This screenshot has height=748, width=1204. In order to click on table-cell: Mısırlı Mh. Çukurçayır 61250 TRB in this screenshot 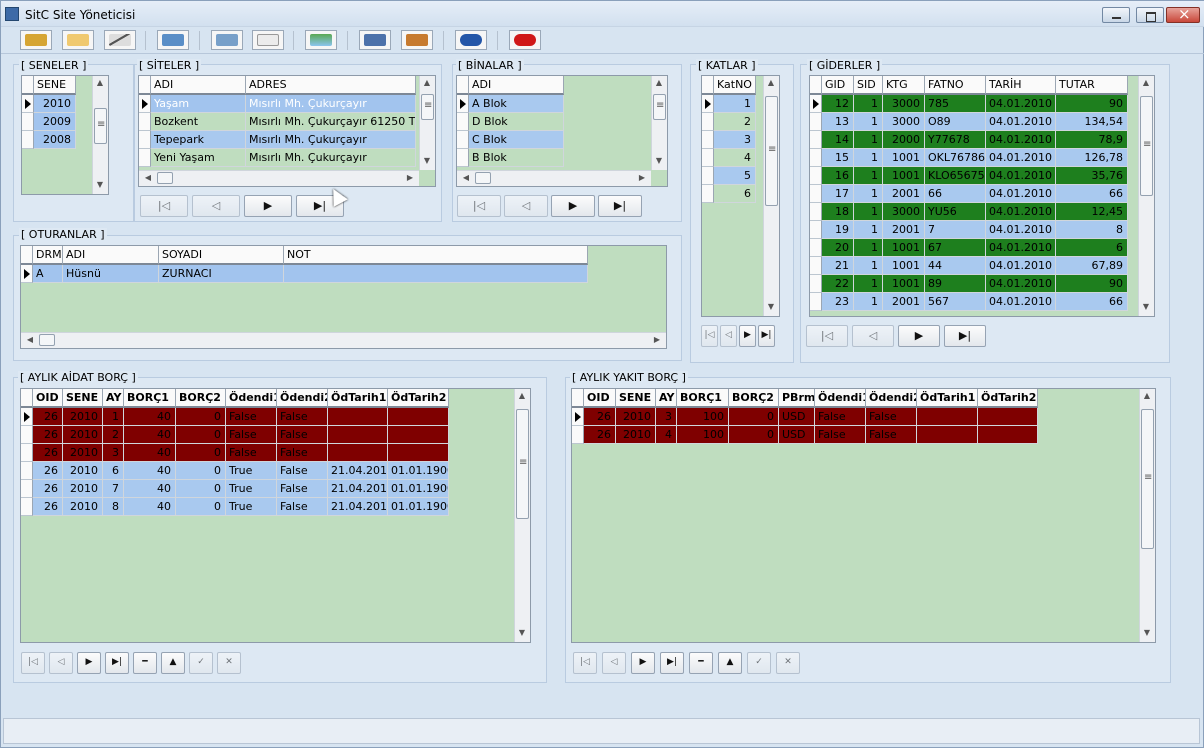, I will do `click(331, 122)`.